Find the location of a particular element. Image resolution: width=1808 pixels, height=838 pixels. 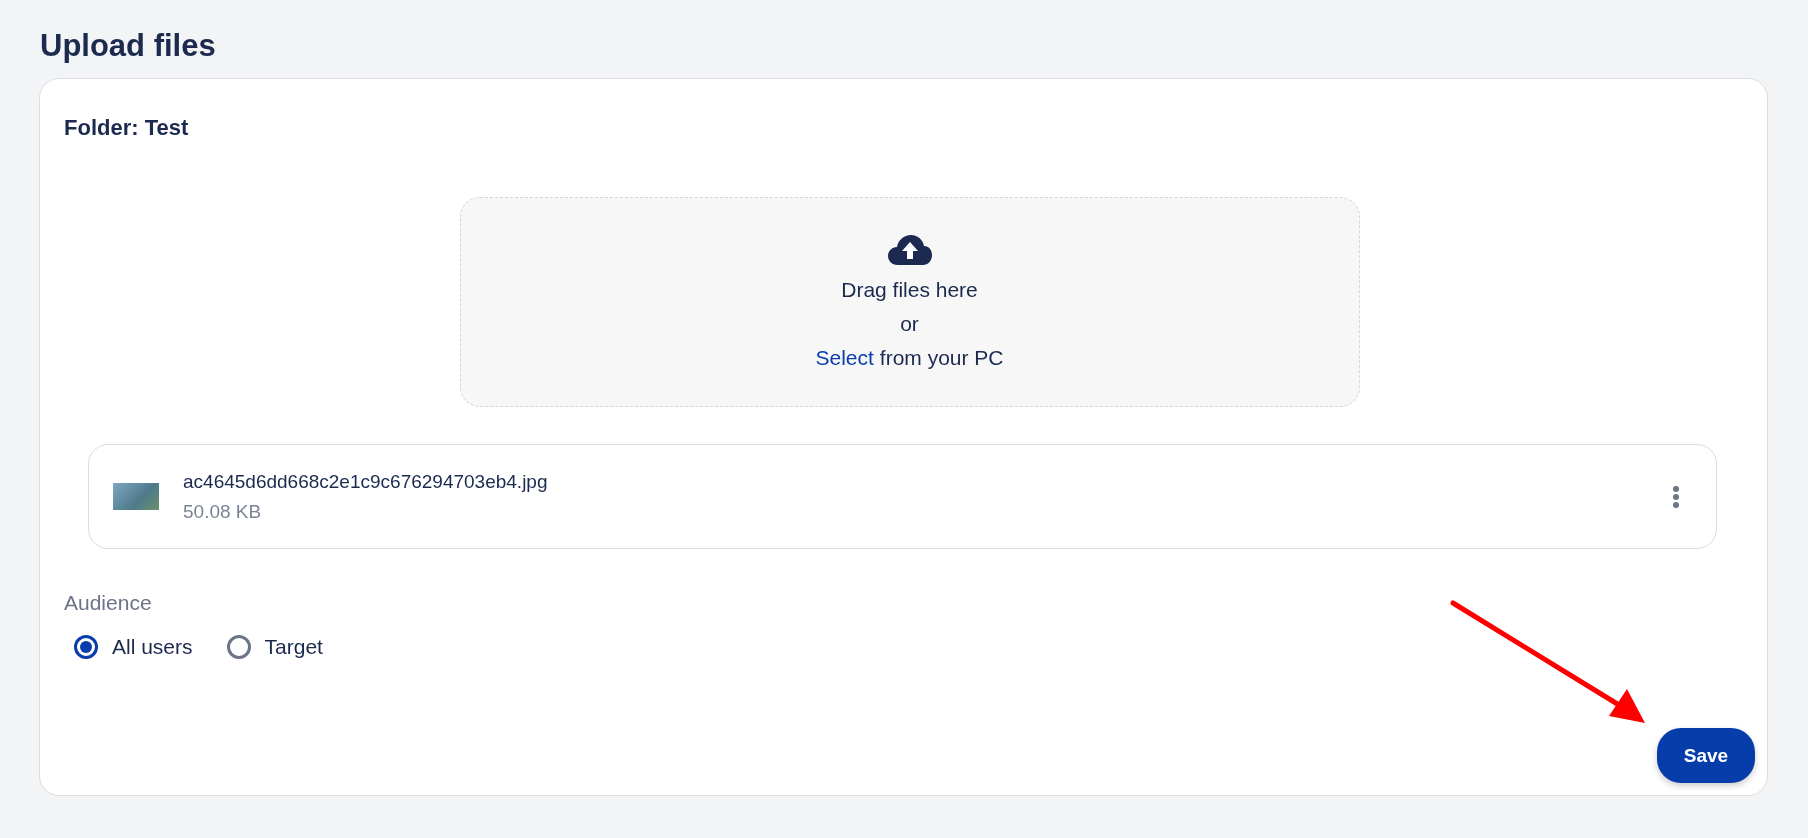

drop-zone: Drag files here or Select from your PC is located at coordinates (909, 302).